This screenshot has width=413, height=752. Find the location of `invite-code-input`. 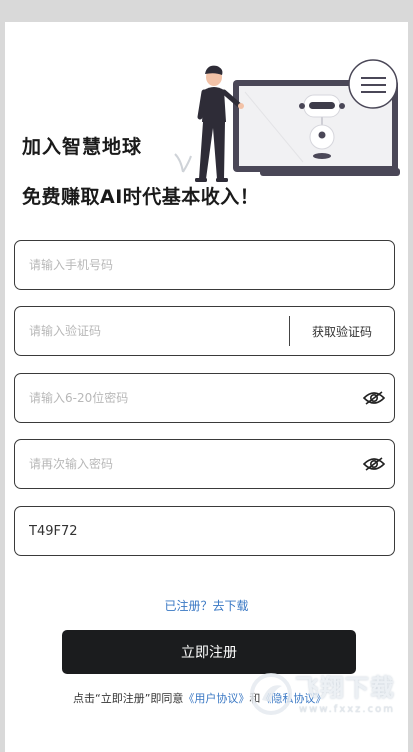

invite-code-input is located at coordinates (204, 531).